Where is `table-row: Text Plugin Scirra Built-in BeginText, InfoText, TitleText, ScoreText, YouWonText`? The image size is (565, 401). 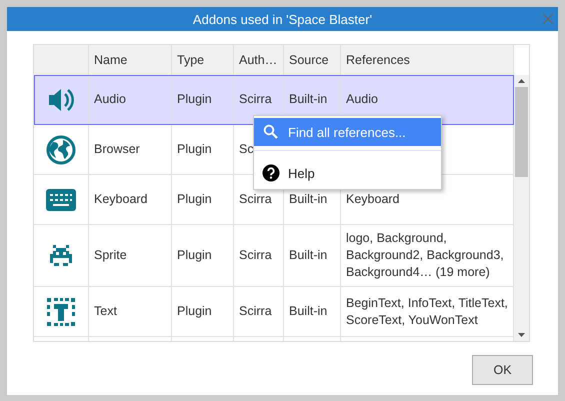
table-row: Text Plugin Scirra Built-in BeginText, InfoText, TitleText, ScoreText, YouWonText is located at coordinates (274, 312).